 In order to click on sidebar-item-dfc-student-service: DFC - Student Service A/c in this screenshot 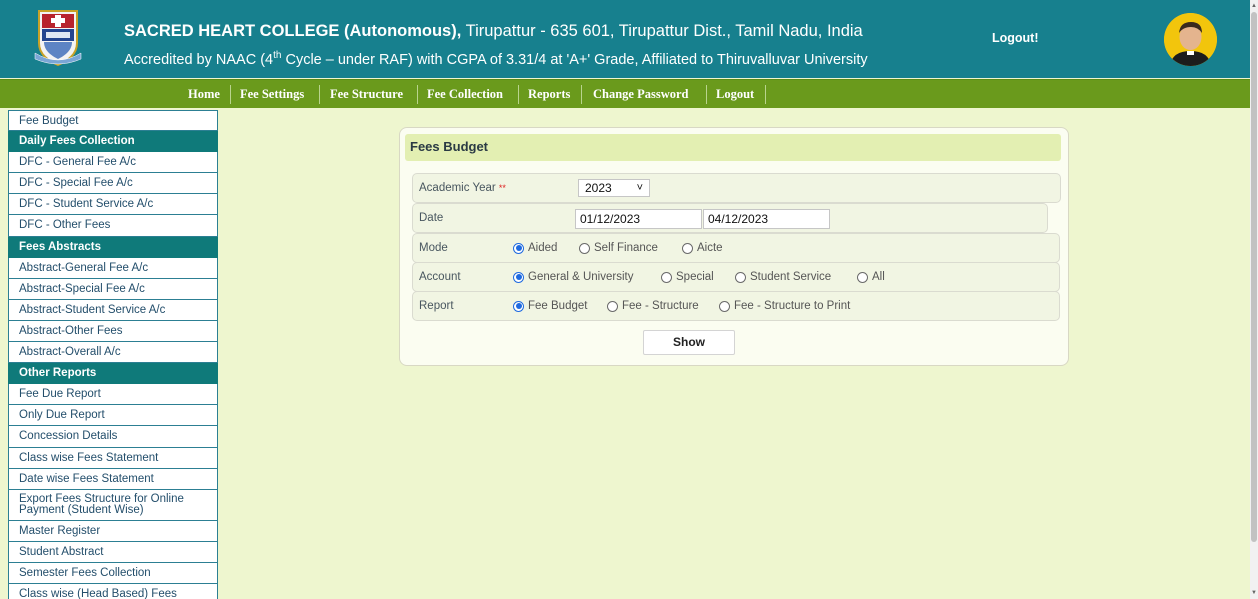, I will do `click(113, 205)`.